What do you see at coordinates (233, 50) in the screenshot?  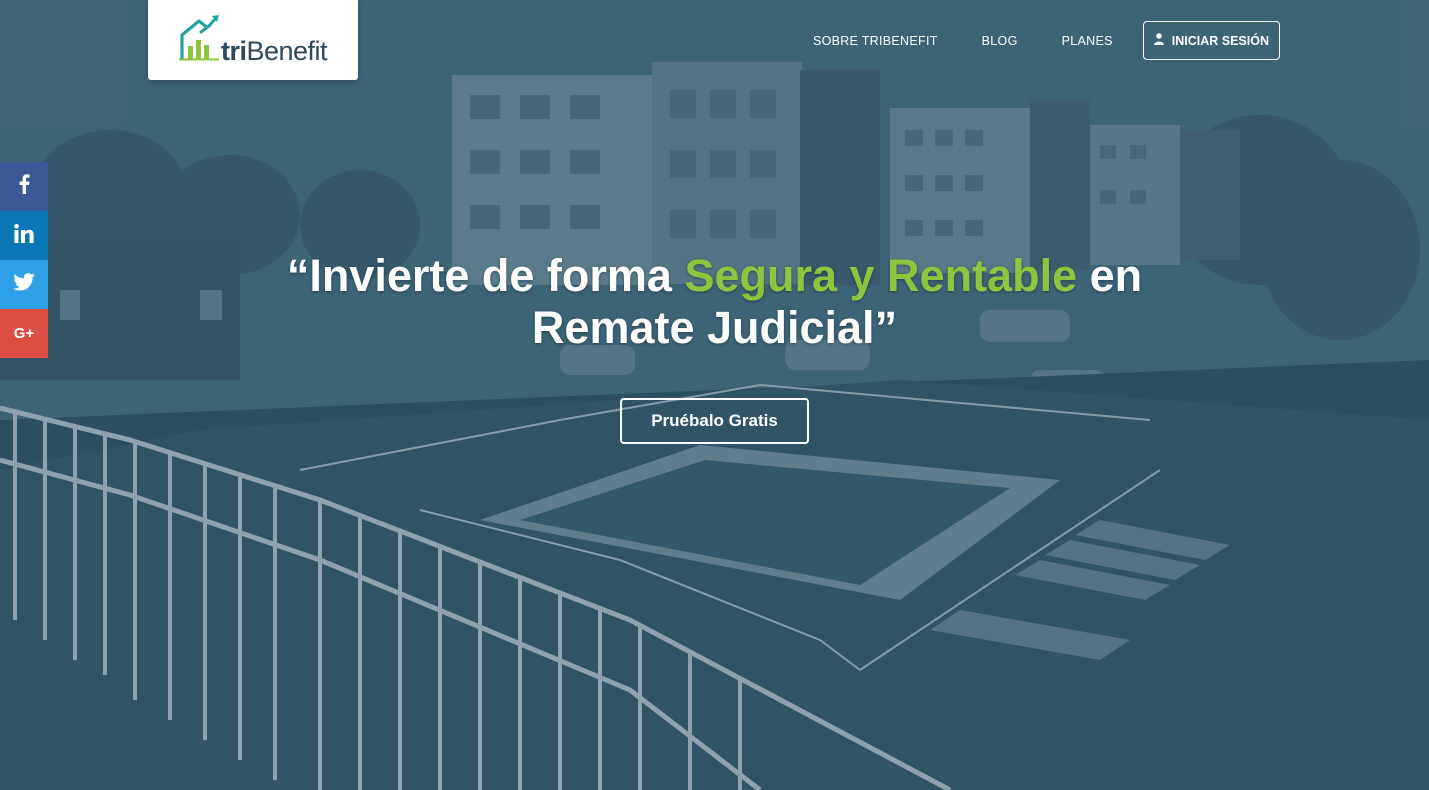 I see `logo-text-tri: tri` at bounding box center [233, 50].